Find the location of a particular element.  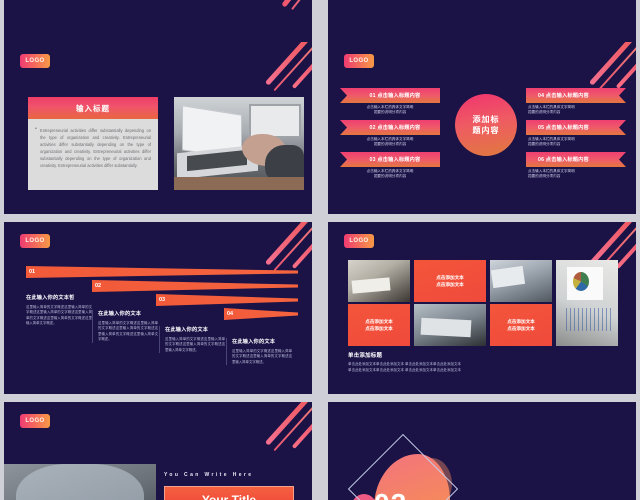

writing-photo is located at coordinates (80, 482).